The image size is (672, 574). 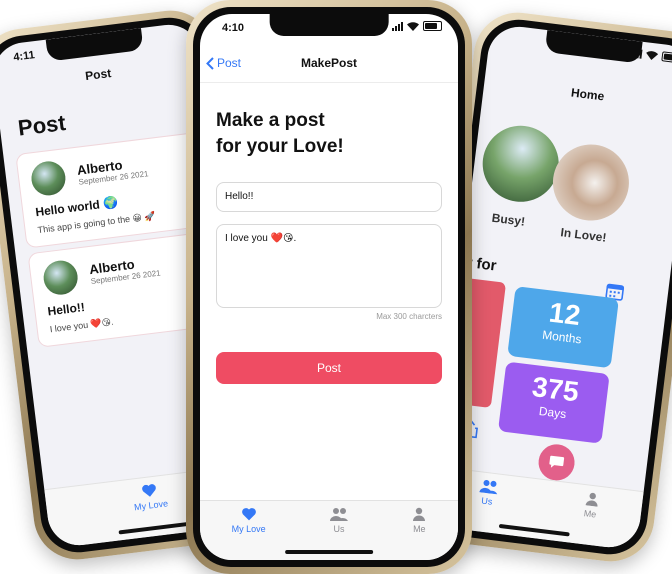 What do you see at coordinates (329, 266) in the screenshot?
I see `post-body-field: I love you ❤️😘.` at bounding box center [329, 266].